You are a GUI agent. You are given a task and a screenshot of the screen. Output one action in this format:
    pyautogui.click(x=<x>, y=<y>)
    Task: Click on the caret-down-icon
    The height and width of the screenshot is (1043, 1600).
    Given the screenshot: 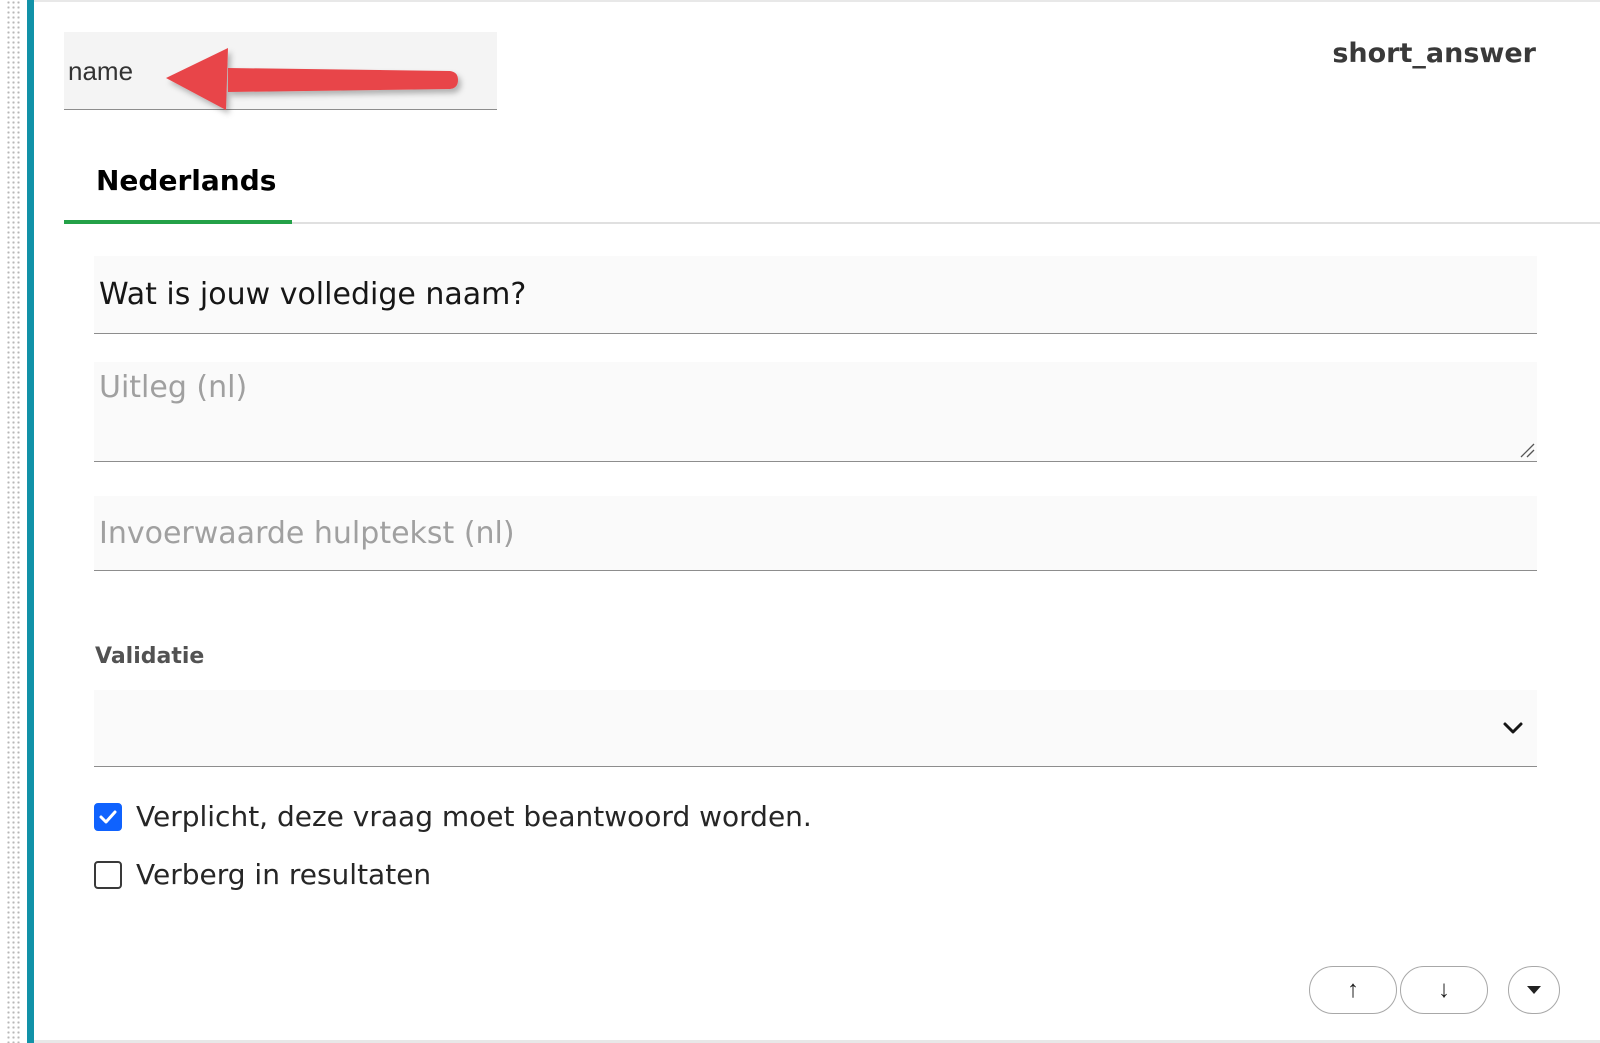 What is the action you would take?
    pyautogui.click(x=1534, y=990)
    